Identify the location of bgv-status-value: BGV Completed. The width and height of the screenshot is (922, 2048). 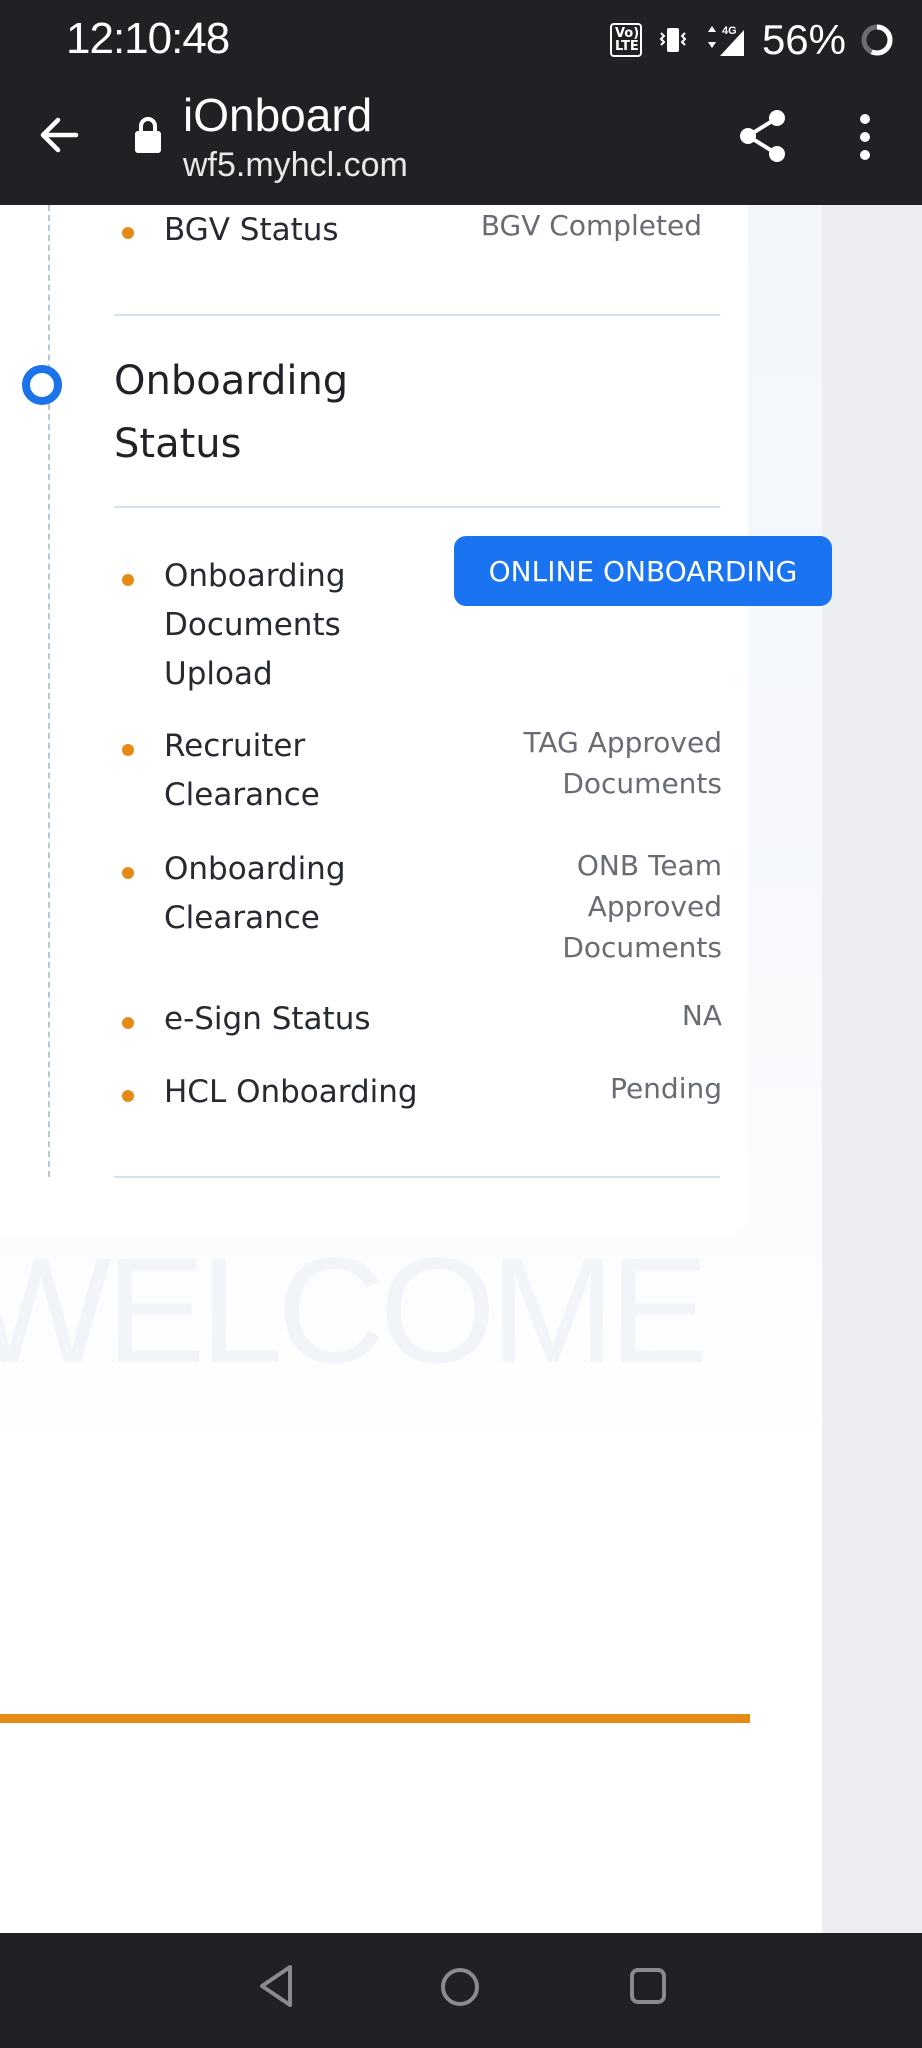
(591, 225).